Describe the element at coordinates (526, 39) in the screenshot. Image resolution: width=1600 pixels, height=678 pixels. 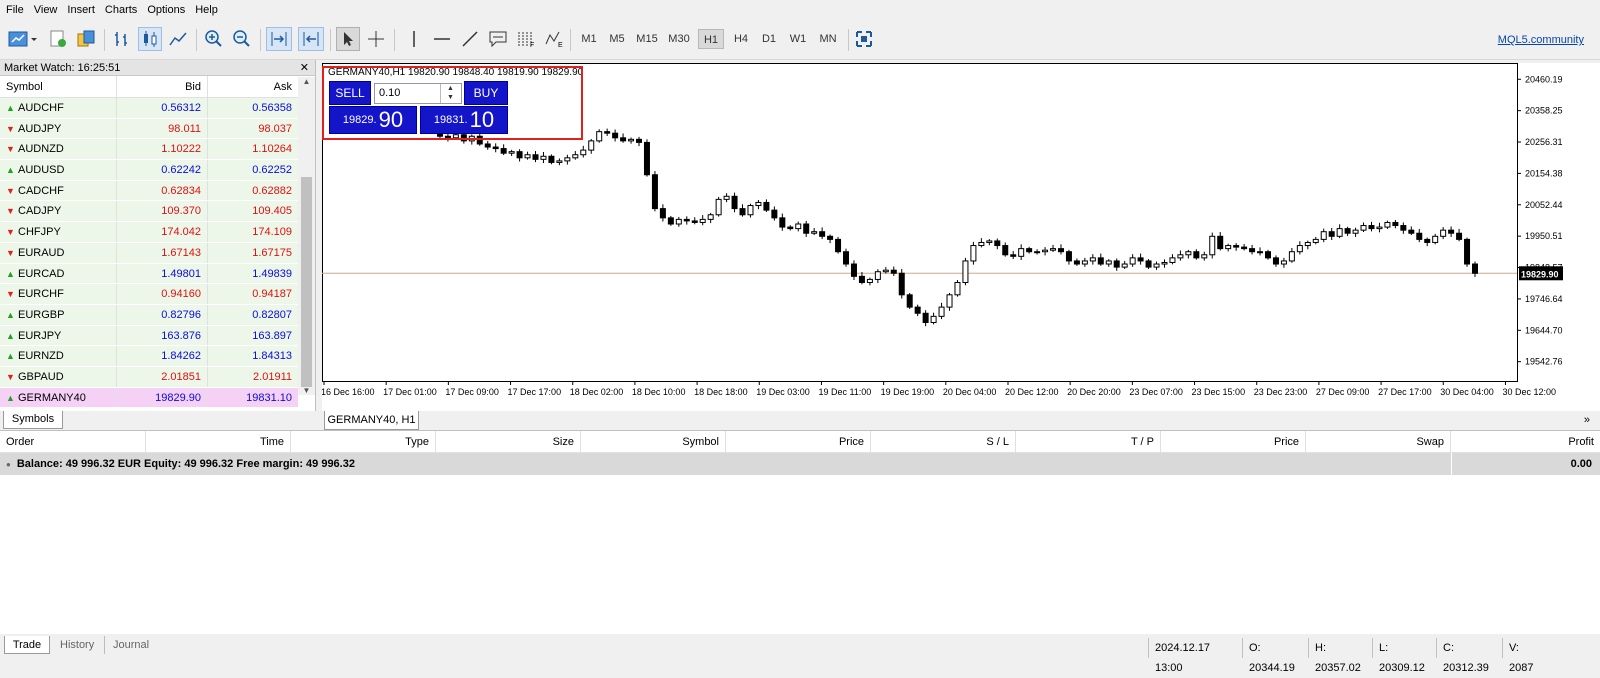
I see `fibonacci-icon: F` at that location.